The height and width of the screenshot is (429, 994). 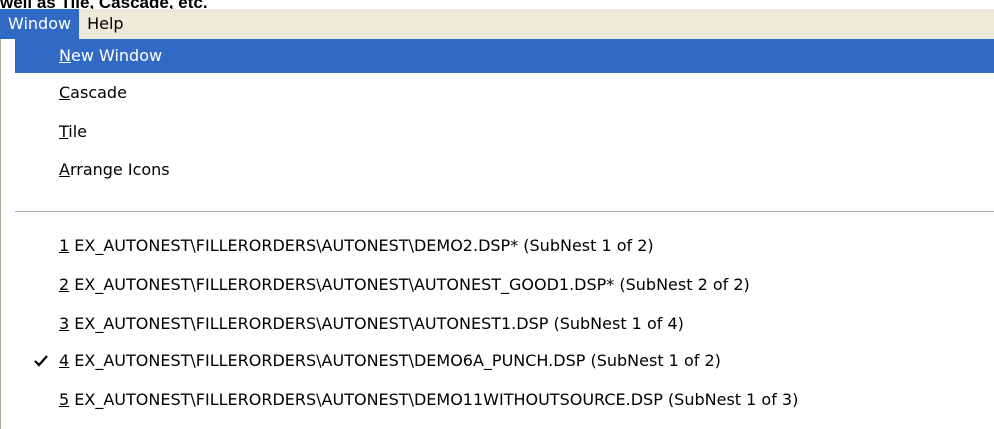 I want to click on mnemonic: 5, so click(x=64, y=399).